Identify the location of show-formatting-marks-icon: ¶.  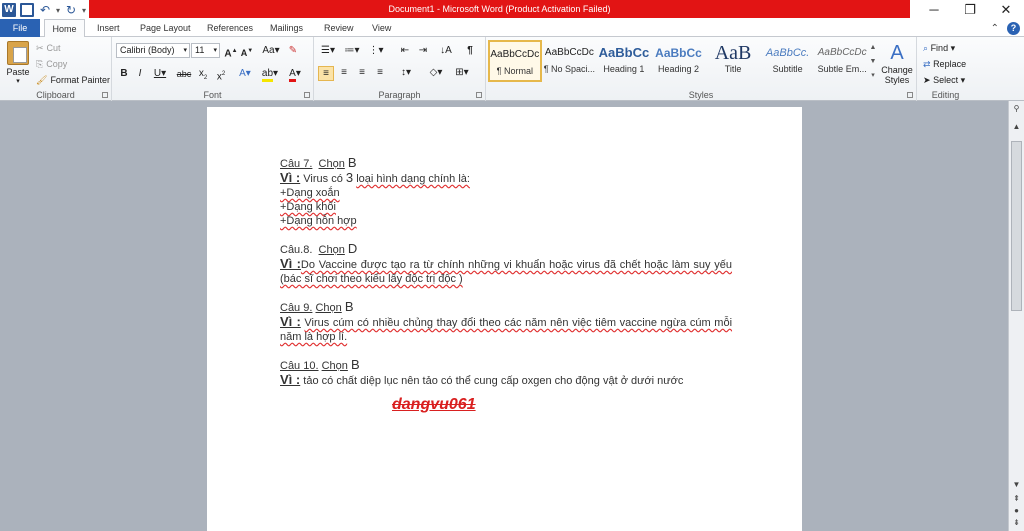
(470, 51).